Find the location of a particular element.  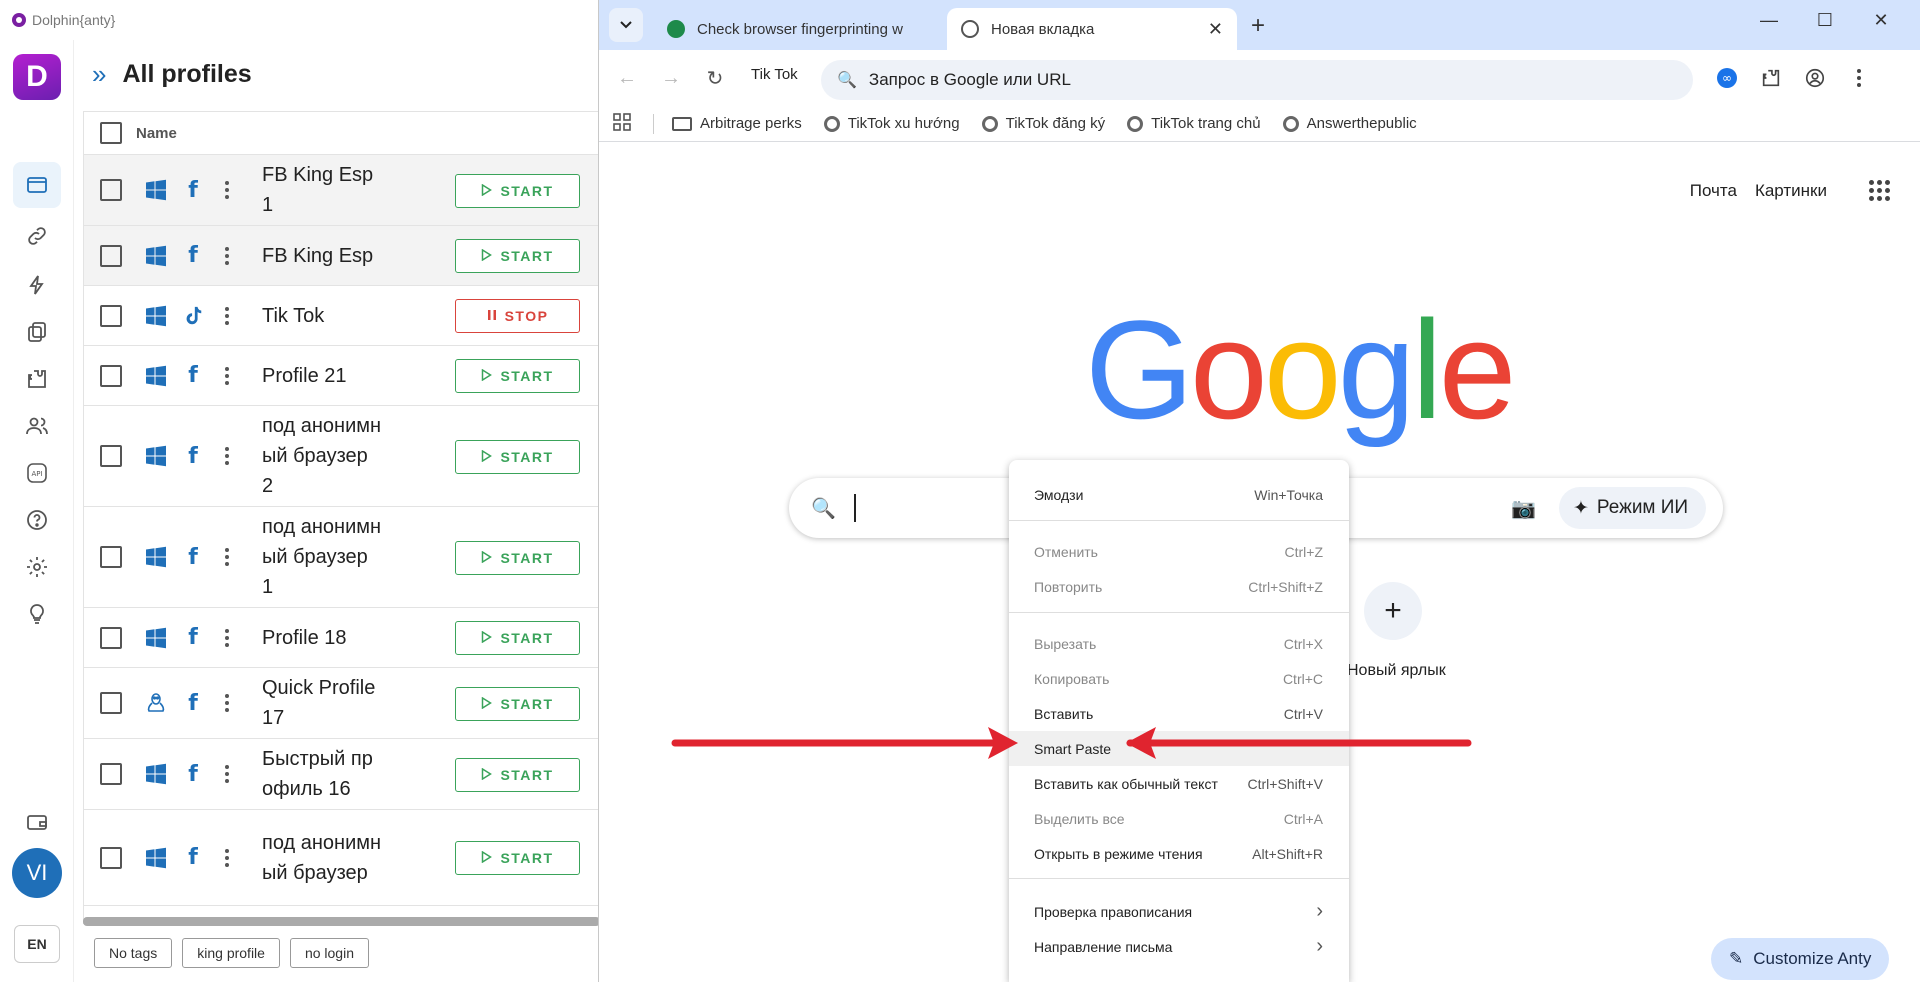

menu-item: Выделить все Ctrl+A is located at coordinates (1179, 818).